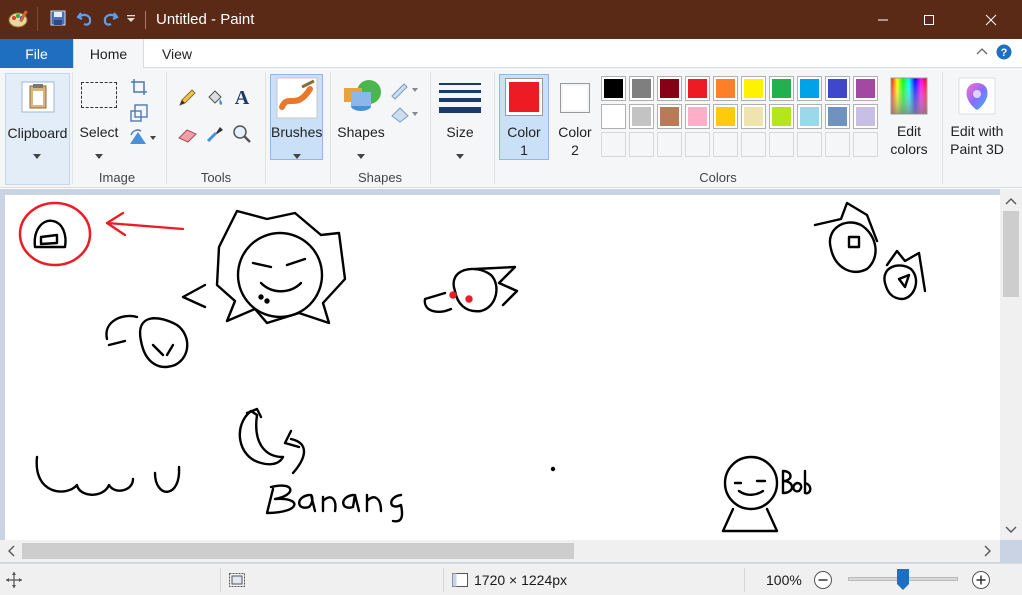 Image resolution: width=1022 pixels, height=595 pixels. I want to click on fill-bucket-icon, so click(215, 99).